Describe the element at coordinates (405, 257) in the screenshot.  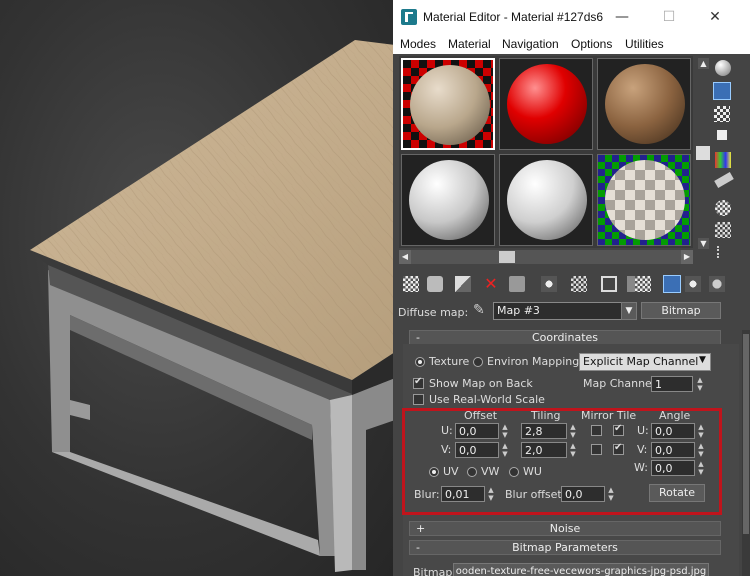
I see `scroll-left-icon: ◀` at that location.